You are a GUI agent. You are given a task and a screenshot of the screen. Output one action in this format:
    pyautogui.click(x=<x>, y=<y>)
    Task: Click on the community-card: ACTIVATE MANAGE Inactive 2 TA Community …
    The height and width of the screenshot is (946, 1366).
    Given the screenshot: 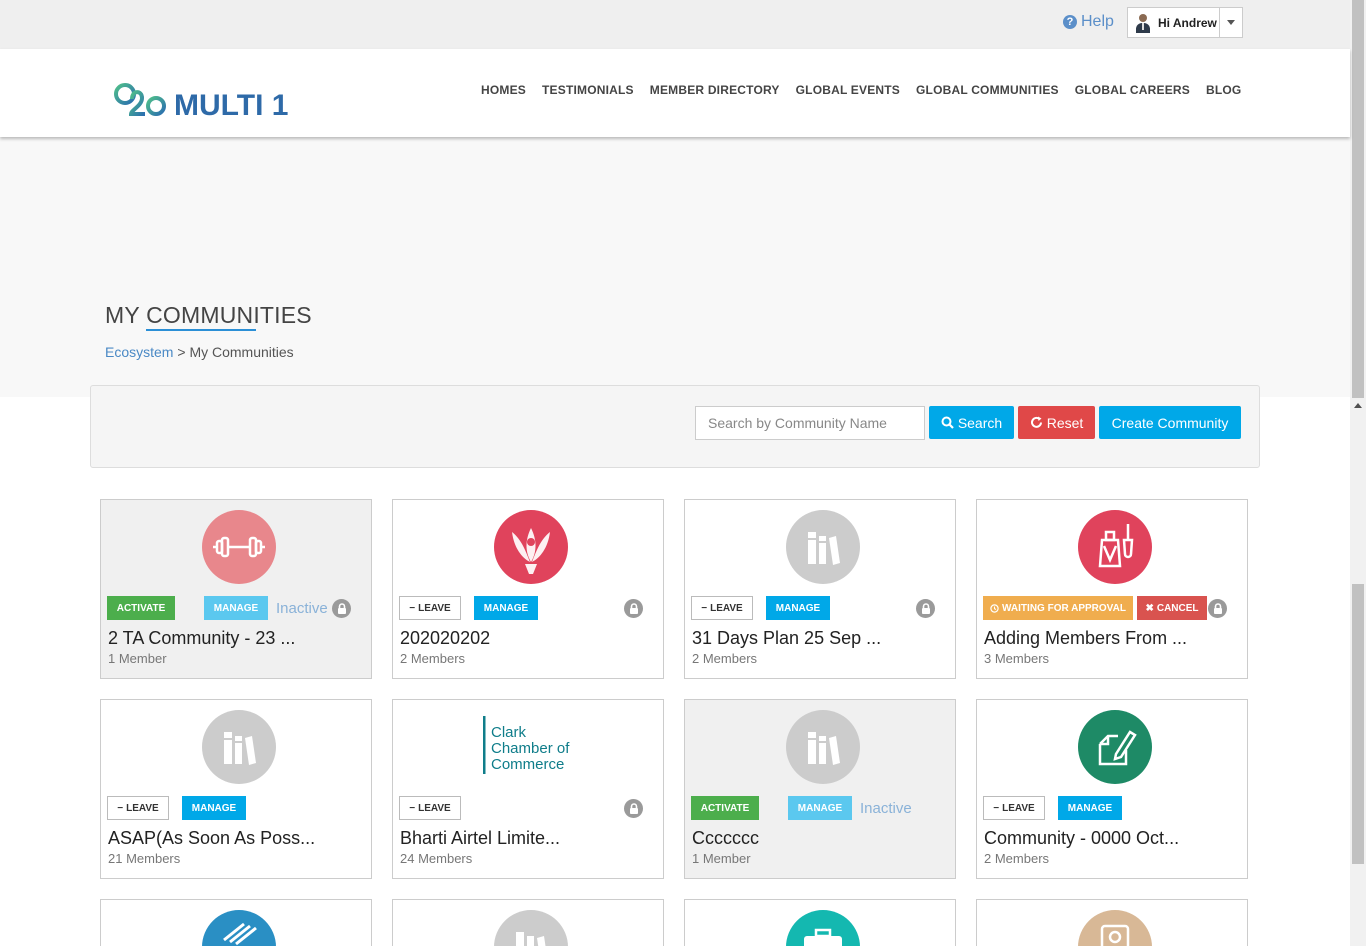 What is the action you would take?
    pyautogui.click(x=236, y=589)
    